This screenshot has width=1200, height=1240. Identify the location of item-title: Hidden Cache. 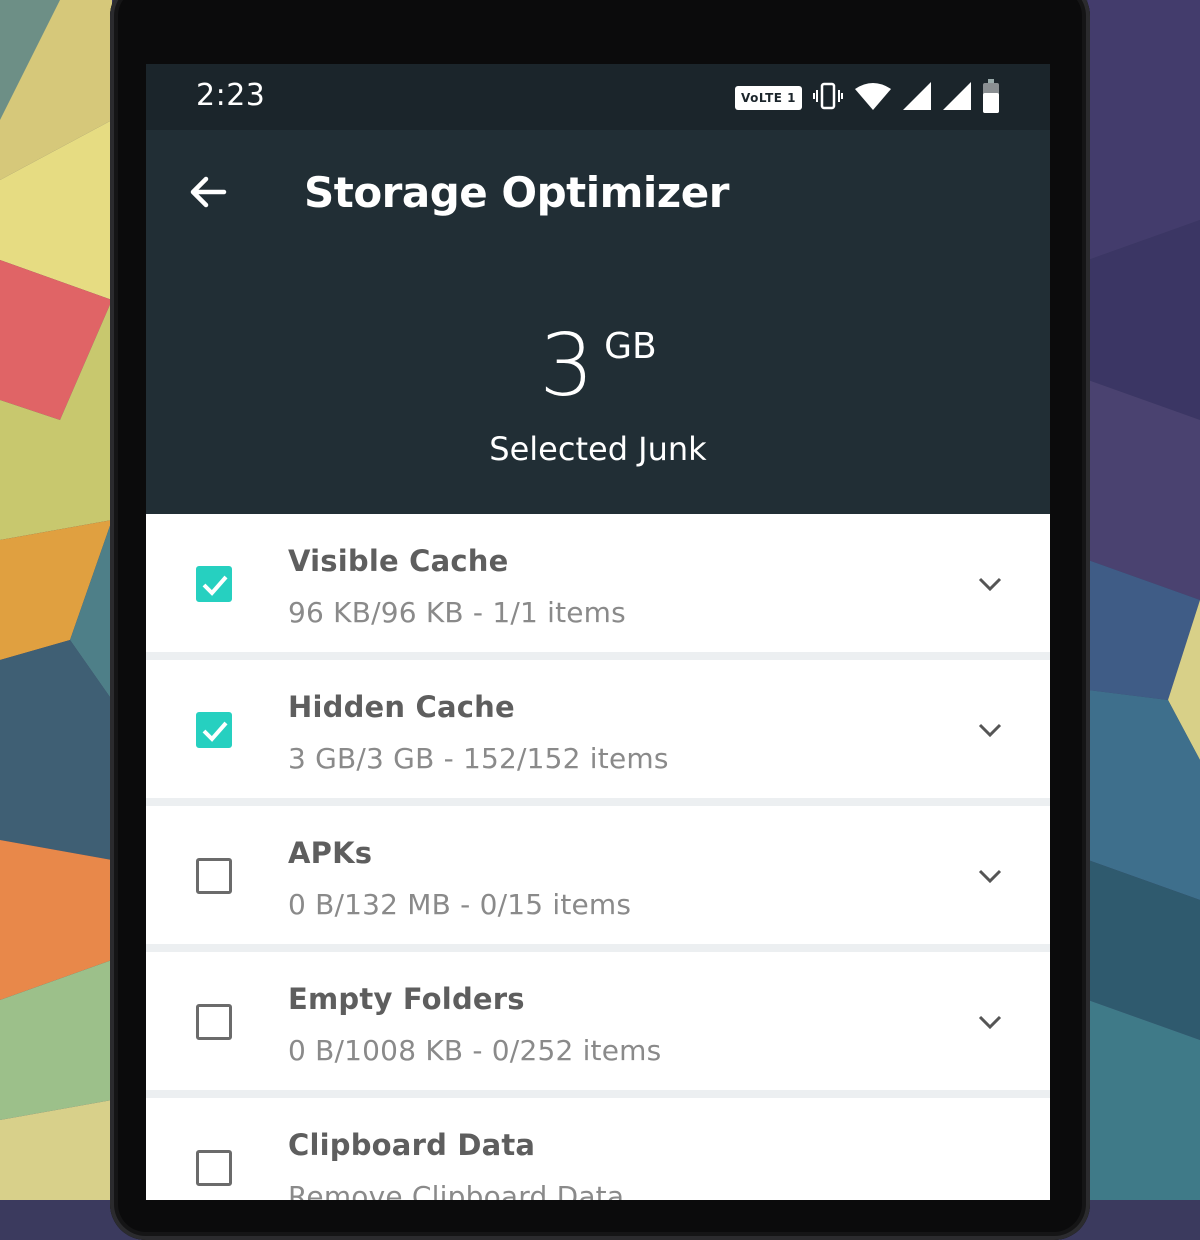
(401, 707).